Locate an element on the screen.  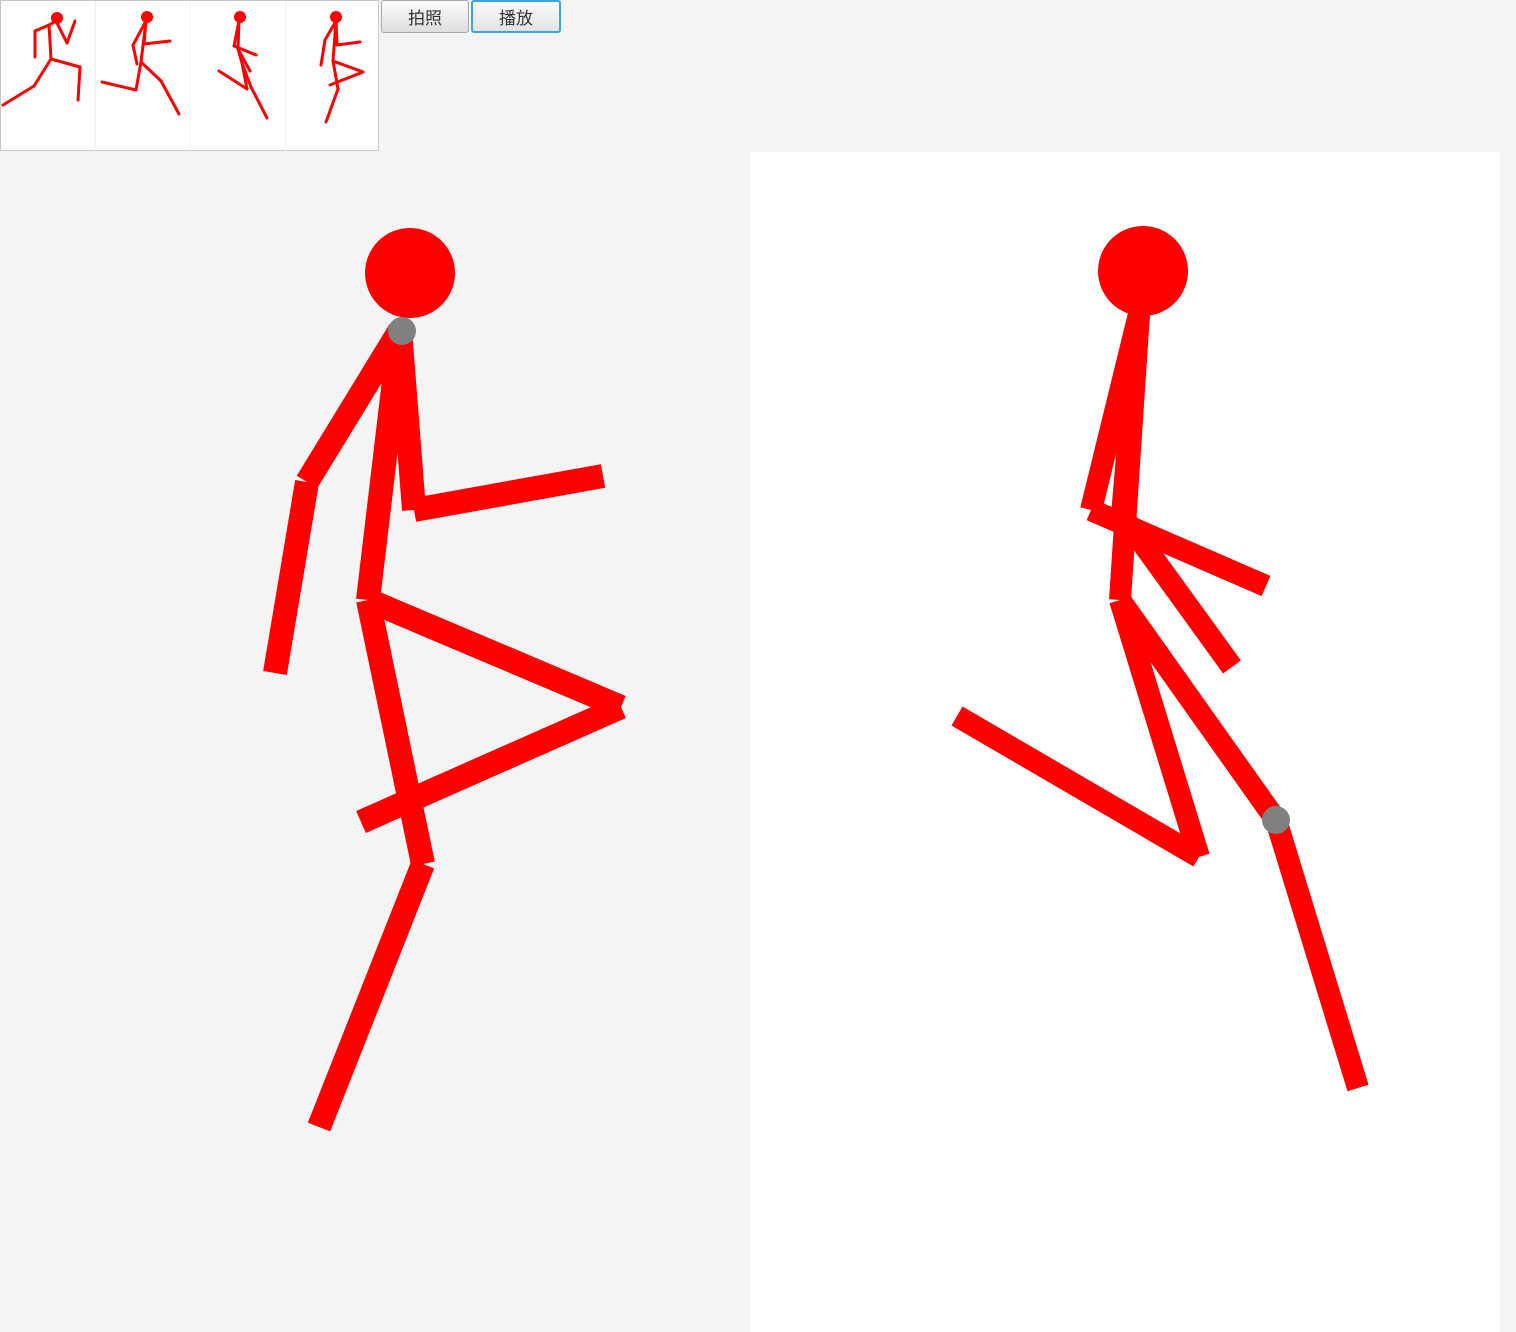
forearm-front is located at coordinates (508, 493).